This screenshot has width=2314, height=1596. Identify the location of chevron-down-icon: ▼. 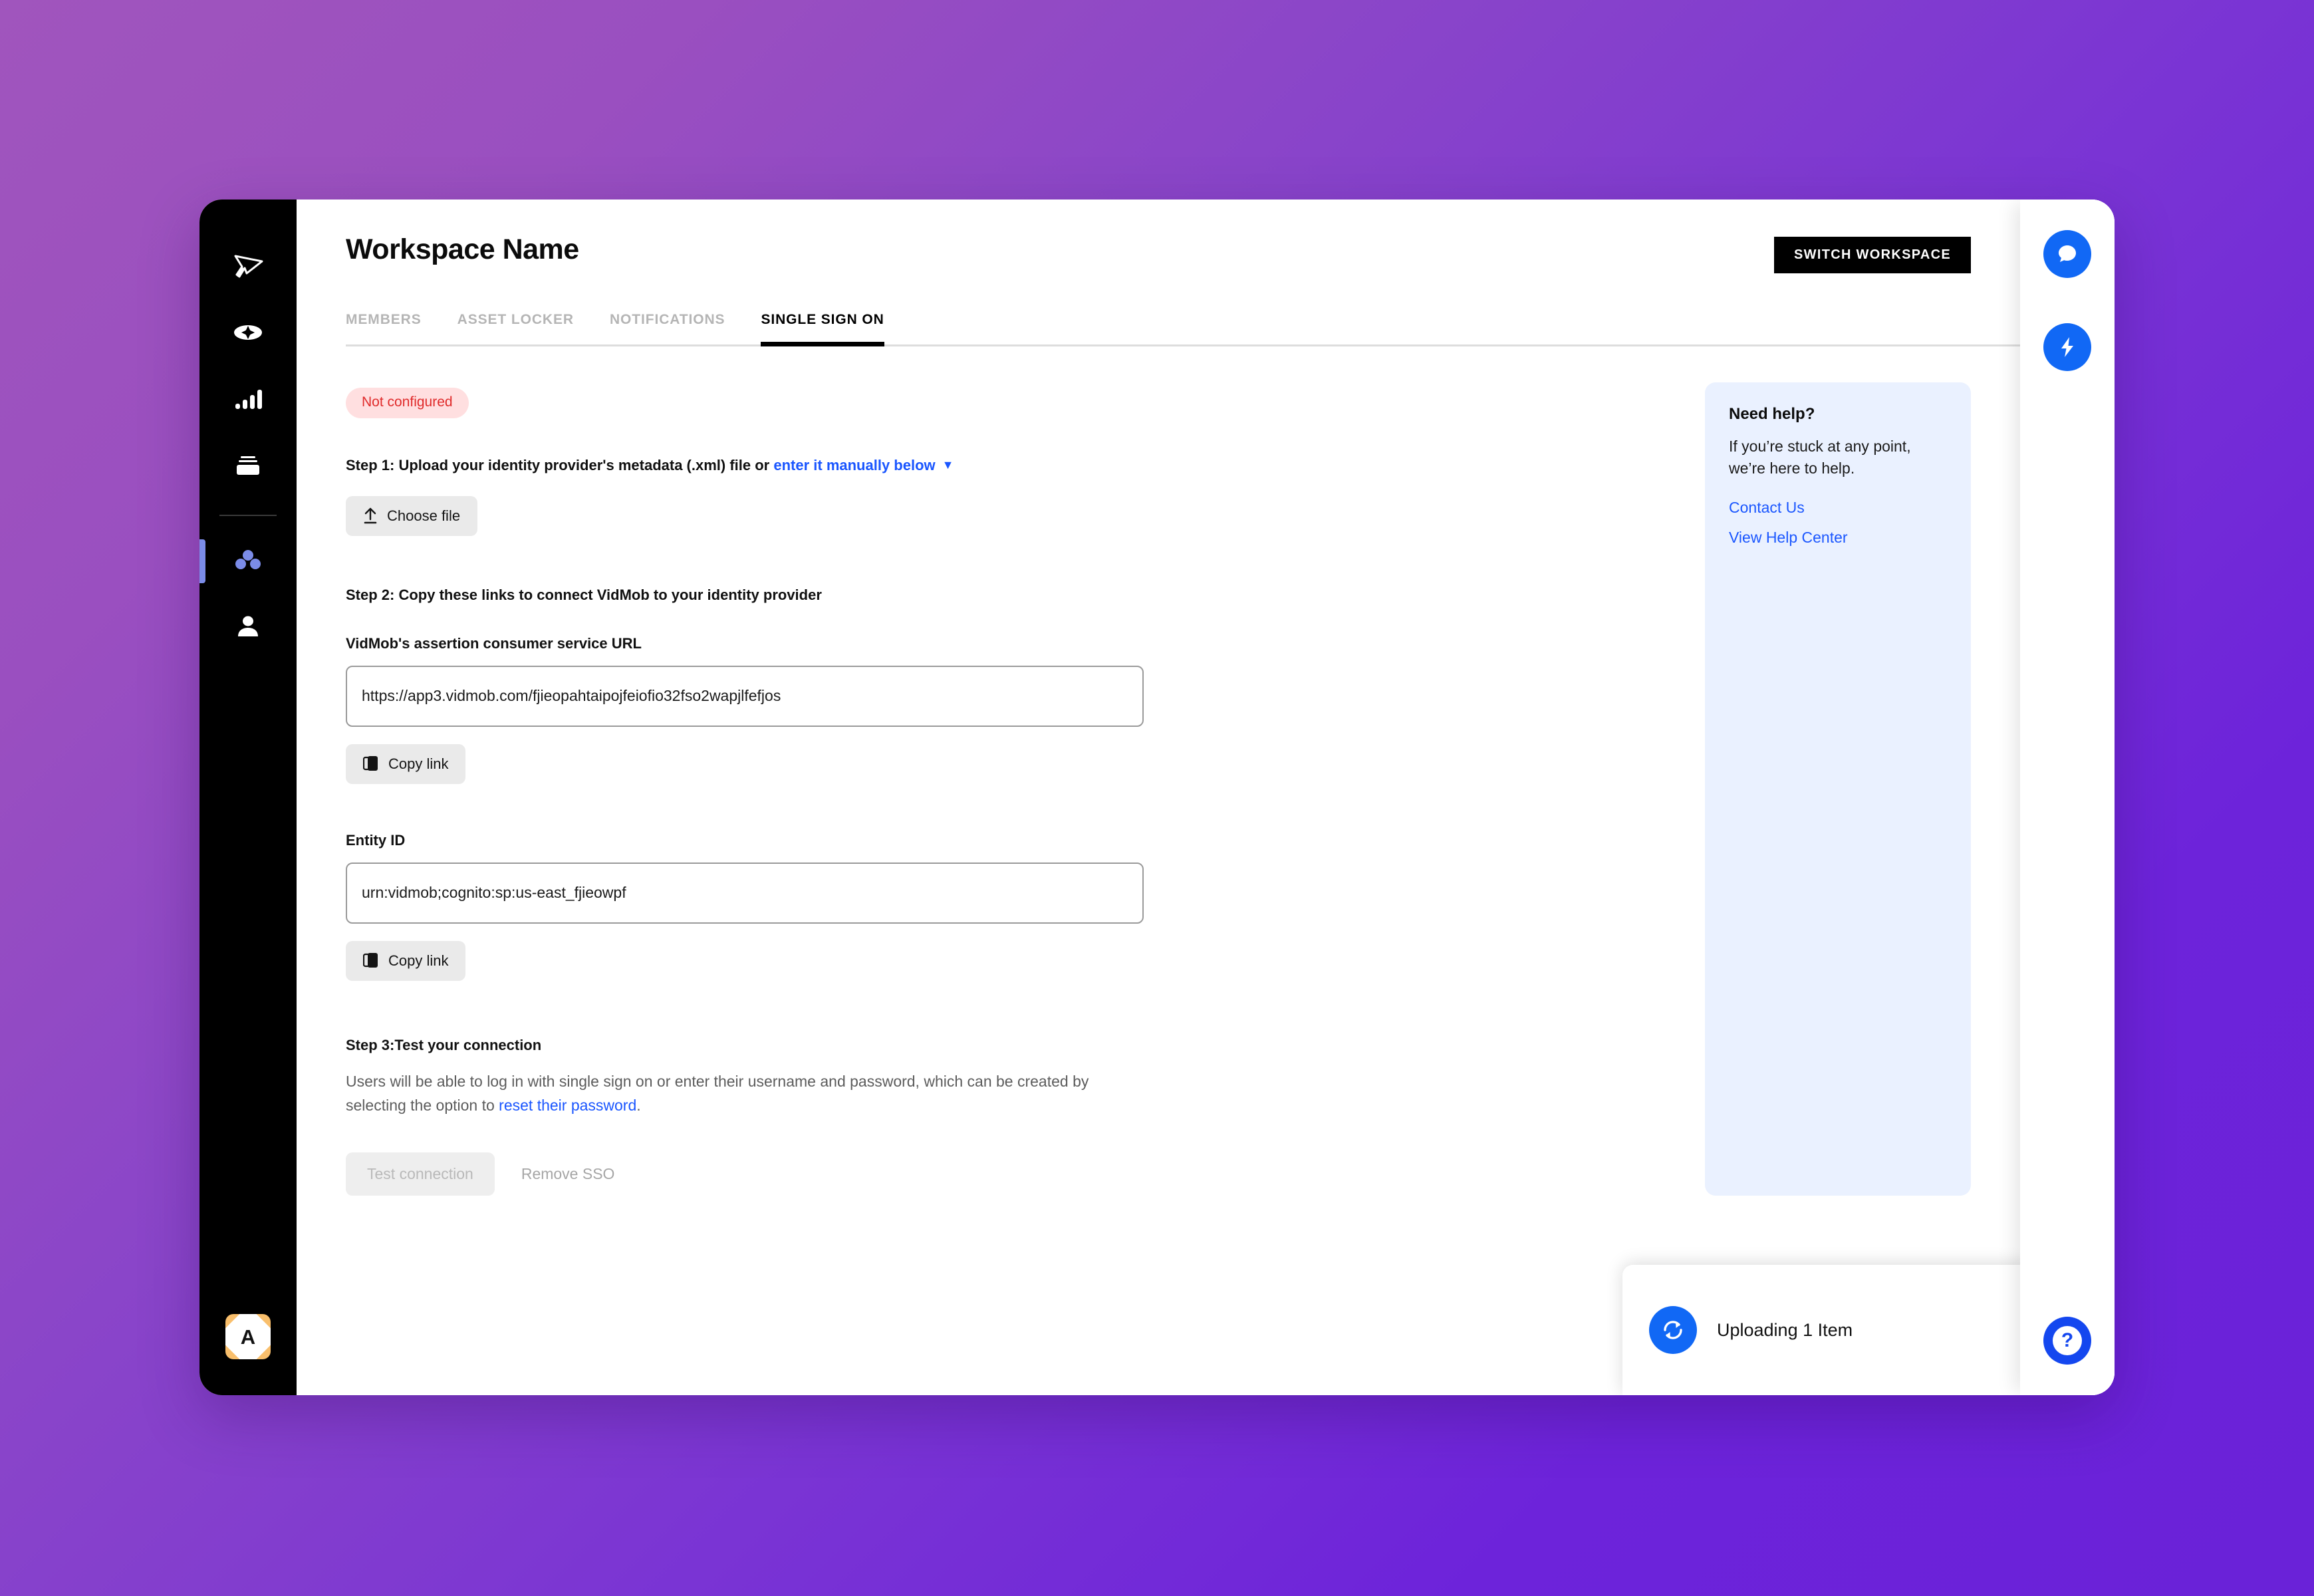
(948, 465).